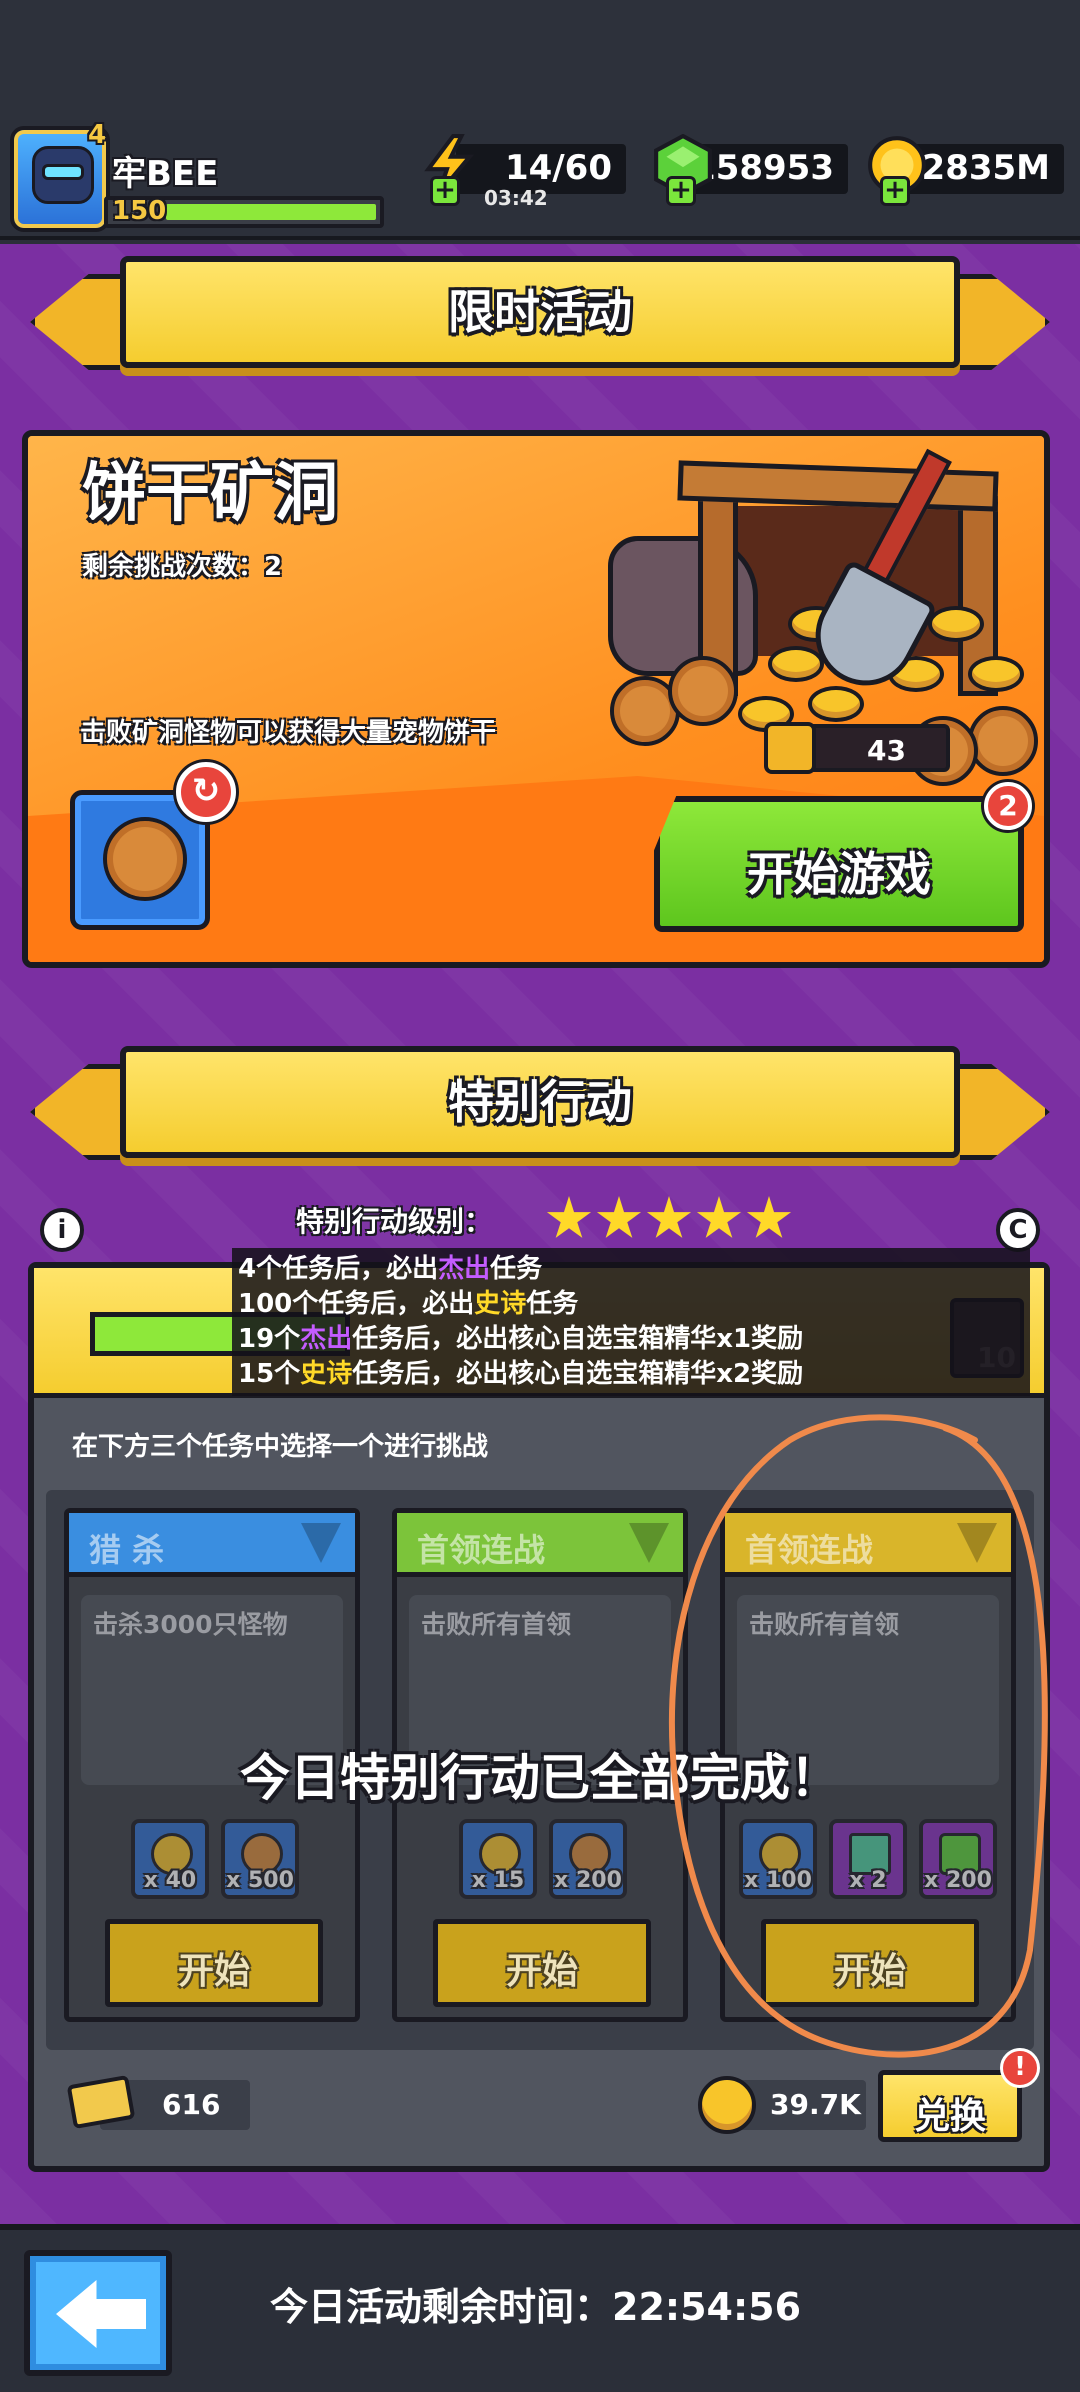  What do you see at coordinates (260, 1880) in the screenshot?
I see `reward-quantity: x 500` at bounding box center [260, 1880].